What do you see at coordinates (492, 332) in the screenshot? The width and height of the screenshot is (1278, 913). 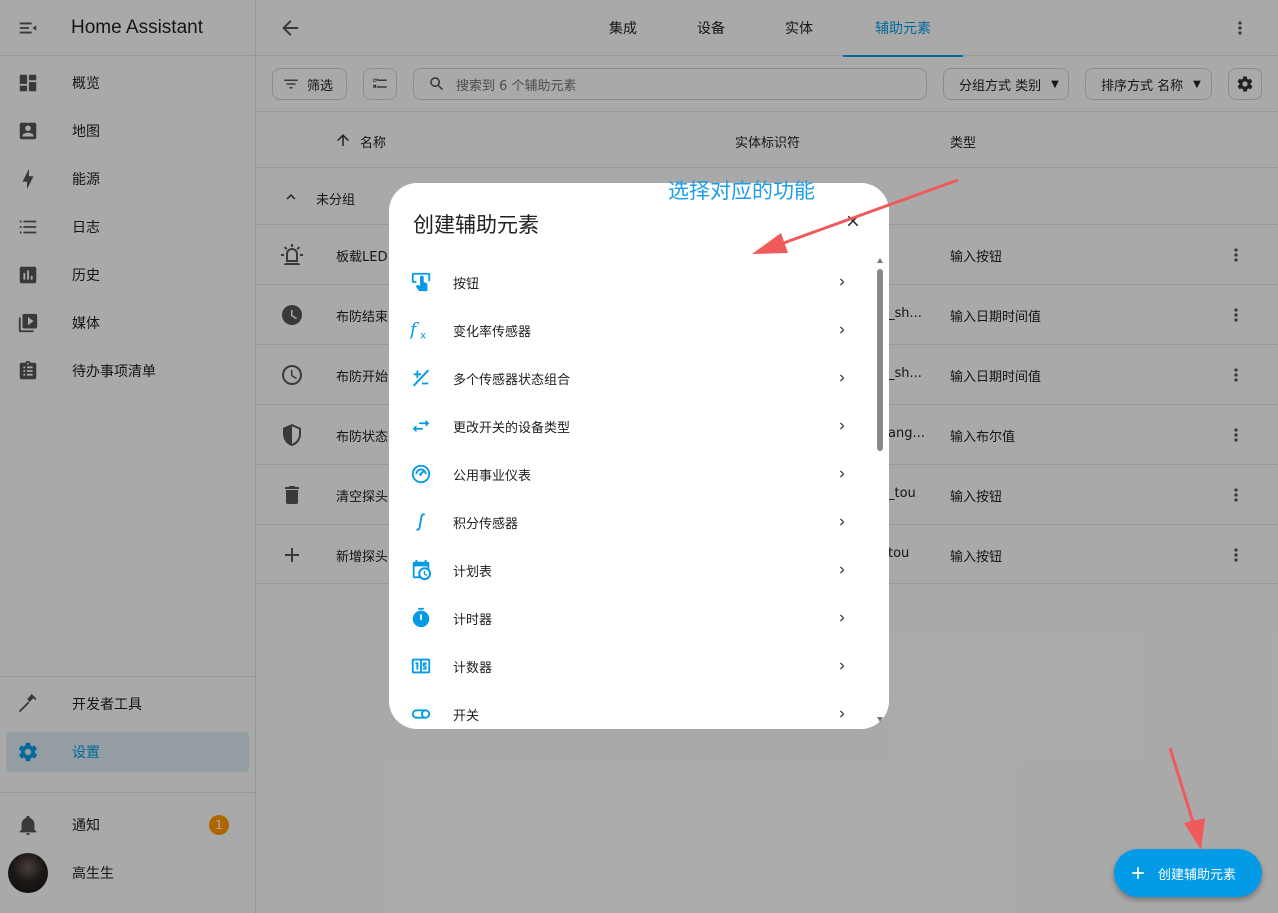 I see `helper-item-label: 变化率传感器` at bounding box center [492, 332].